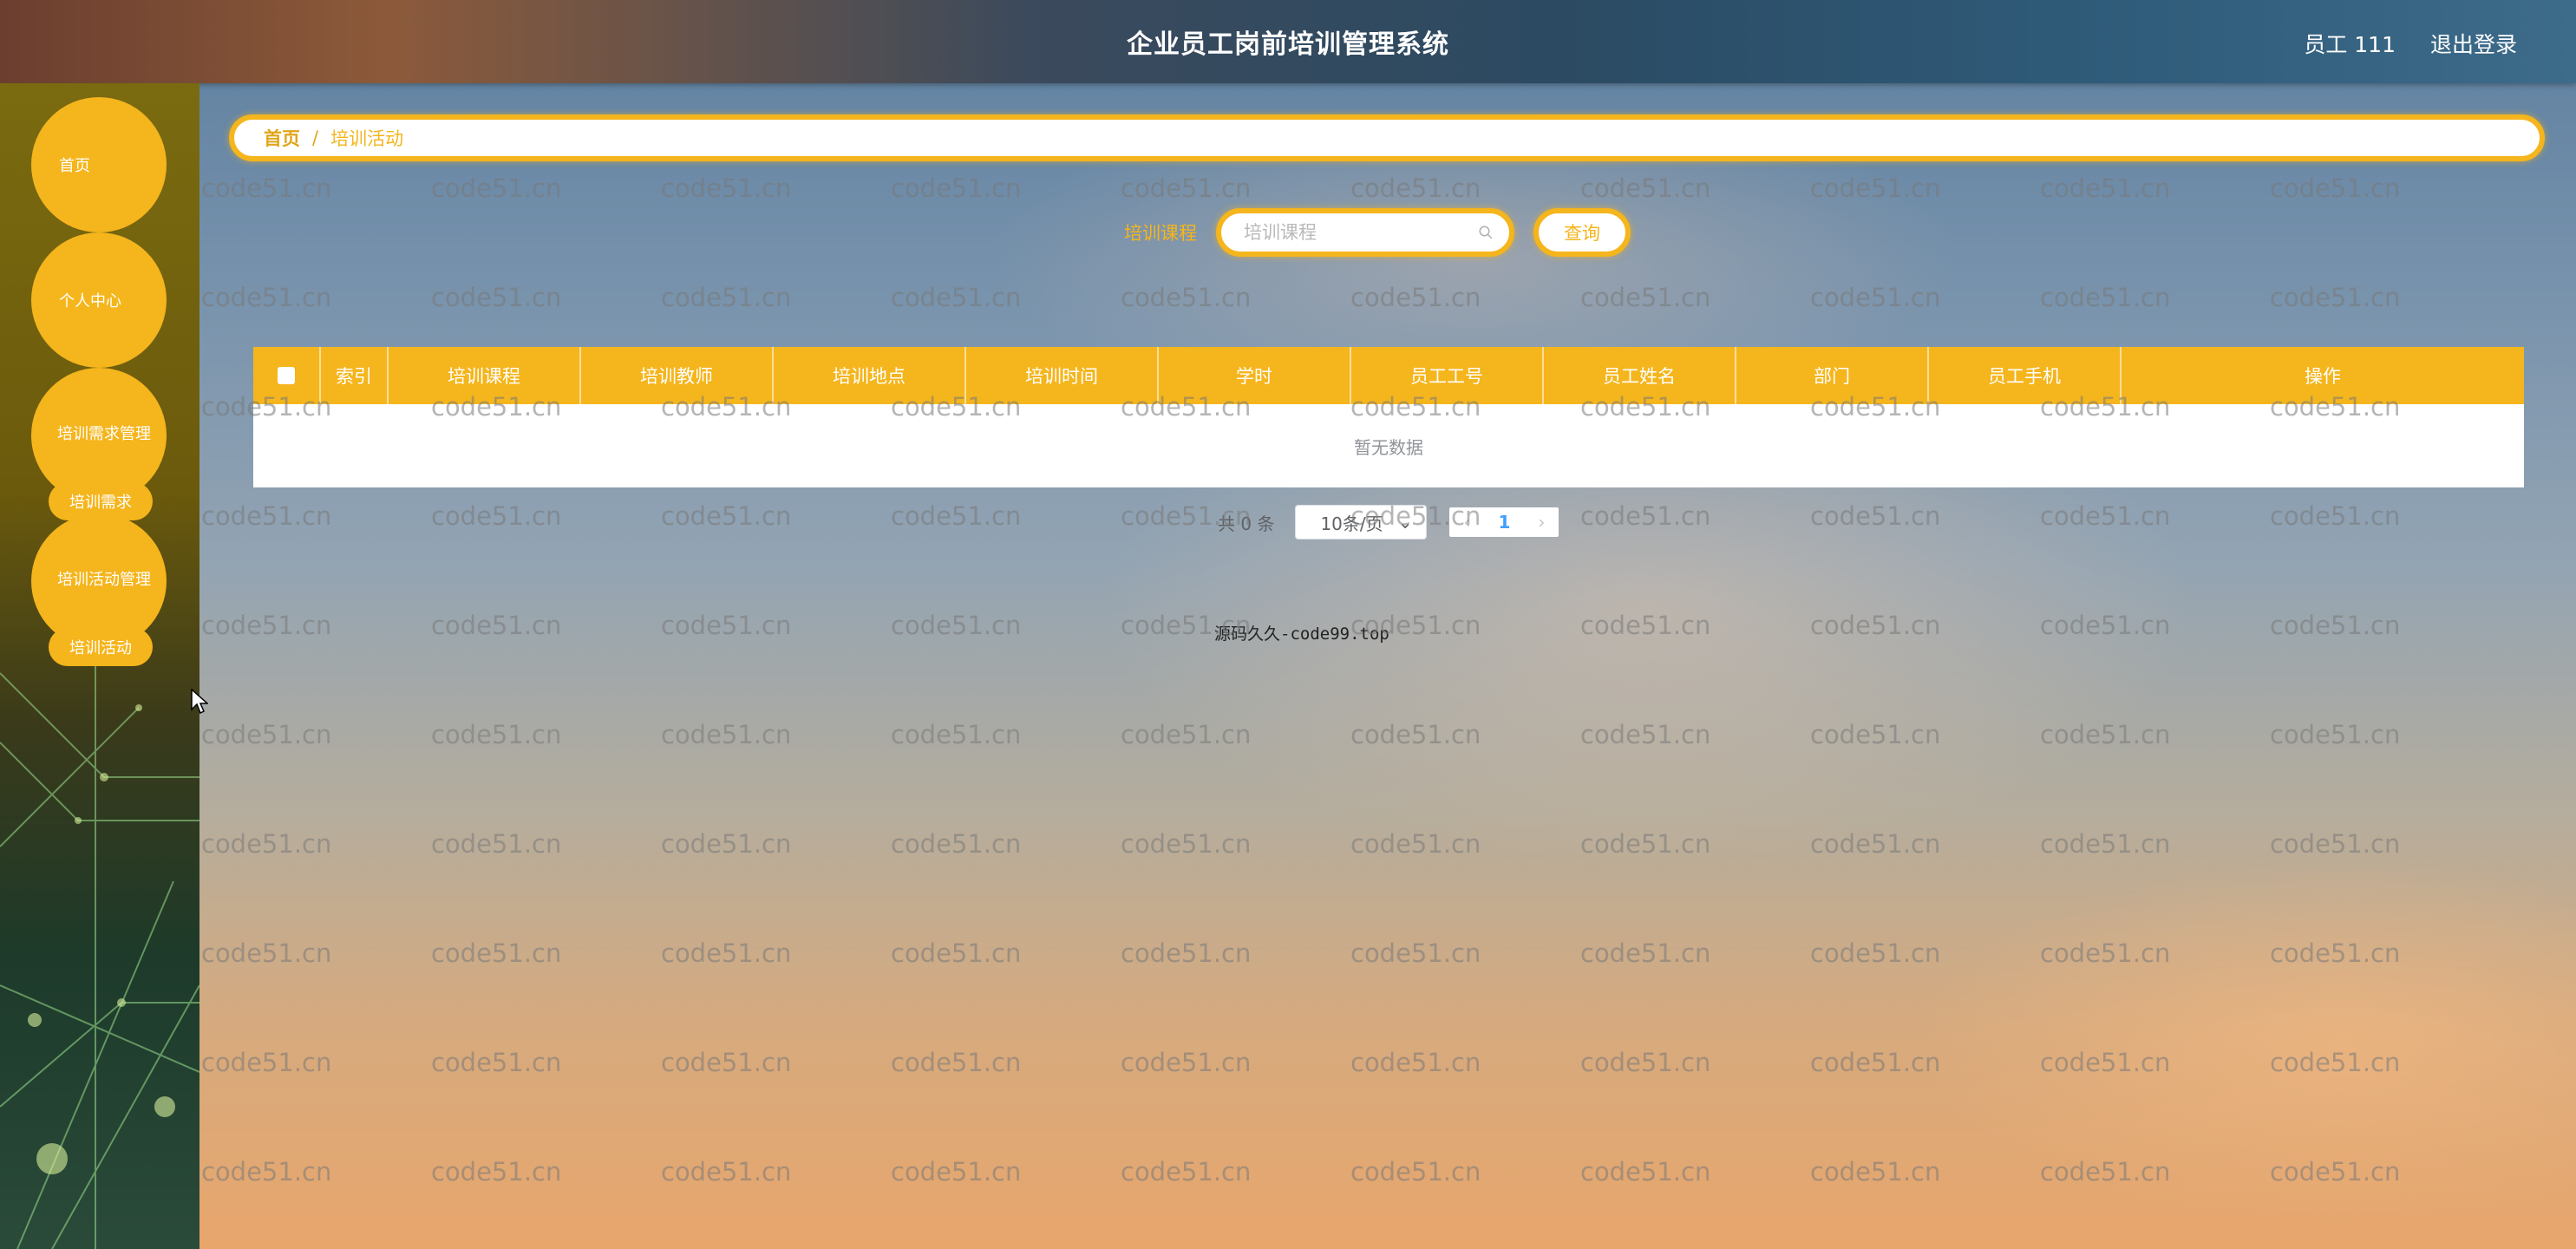 Image resolution: width=2576 pixels, height=1249 pixels. Describe the element at coordinates (1447, 375) in the screenshot. I see `column-header: 员工工号` at that location.